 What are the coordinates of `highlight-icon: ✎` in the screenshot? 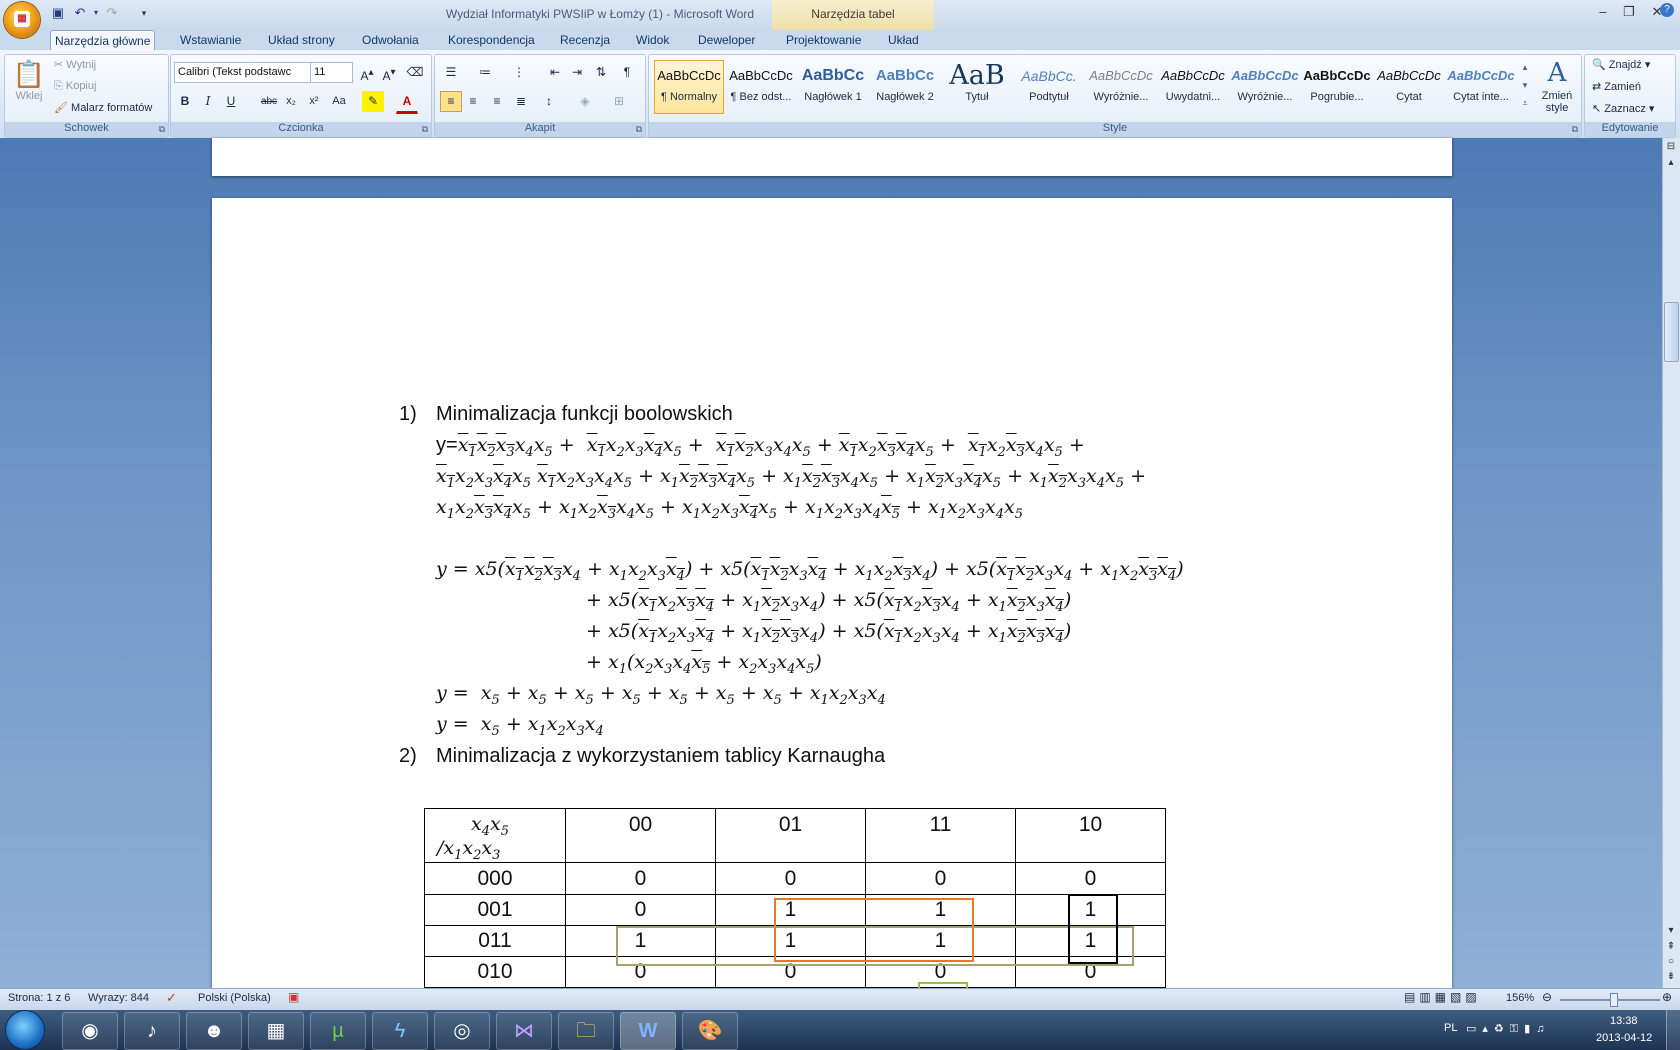 It's located at (373, 101).